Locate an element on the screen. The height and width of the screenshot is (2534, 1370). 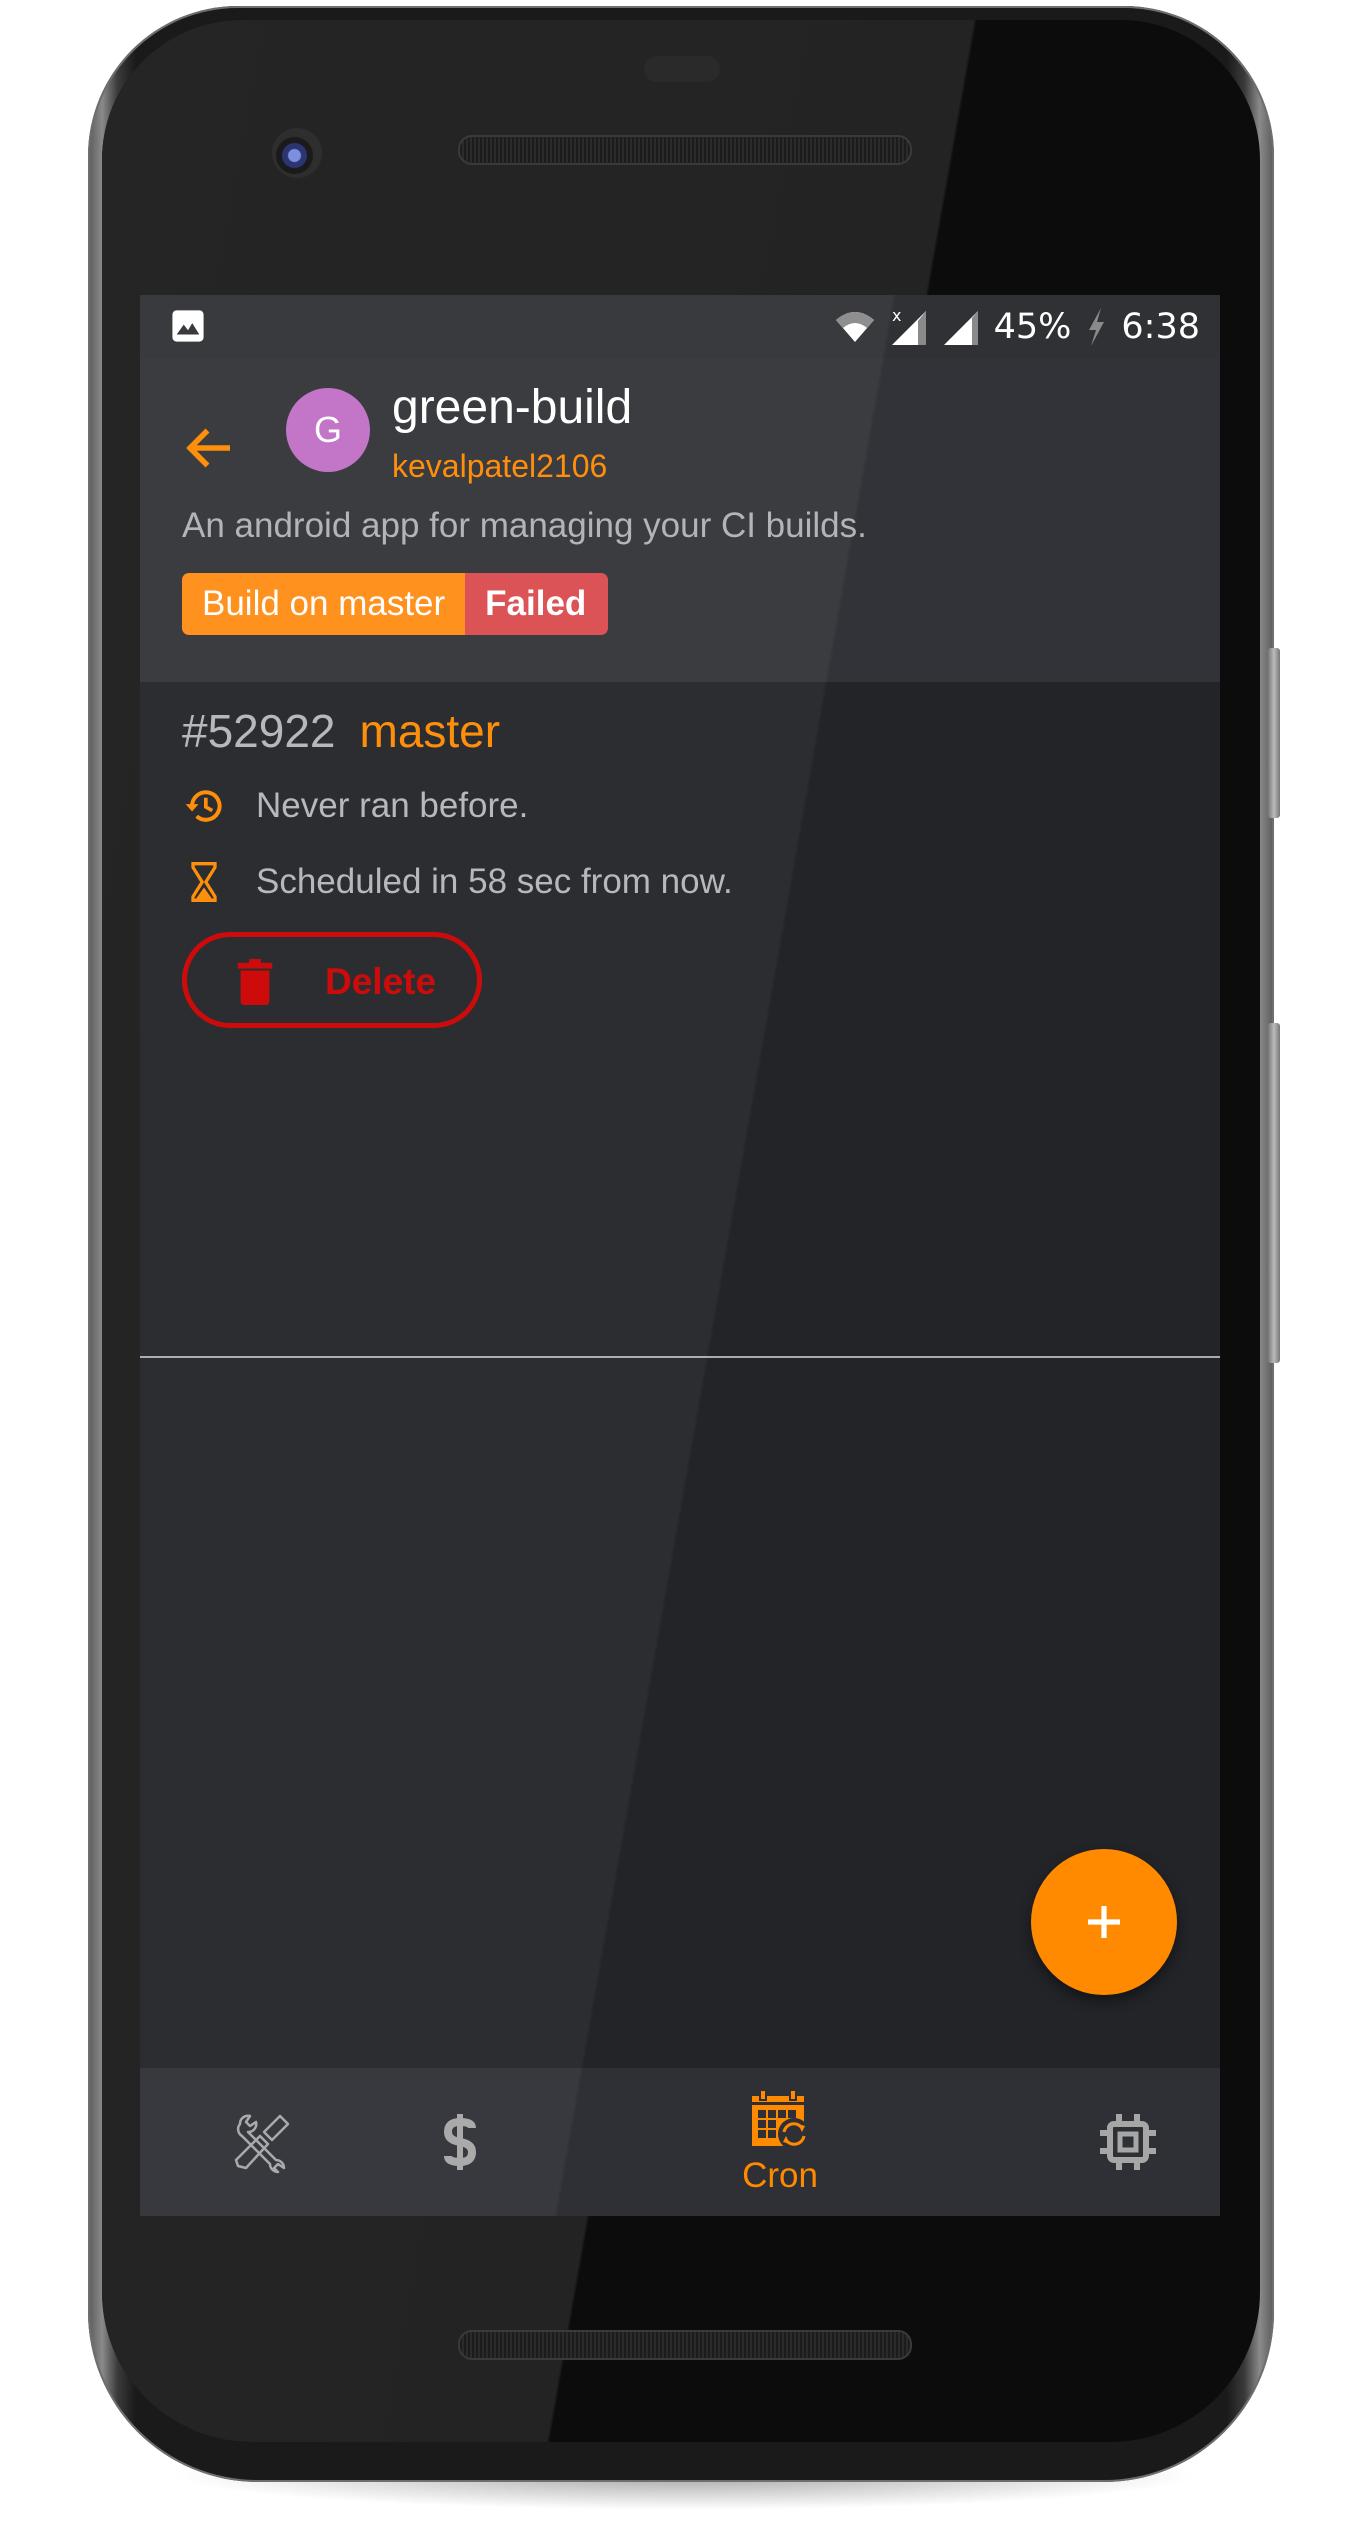
wifi-icon is located at coordinates (854, 326).